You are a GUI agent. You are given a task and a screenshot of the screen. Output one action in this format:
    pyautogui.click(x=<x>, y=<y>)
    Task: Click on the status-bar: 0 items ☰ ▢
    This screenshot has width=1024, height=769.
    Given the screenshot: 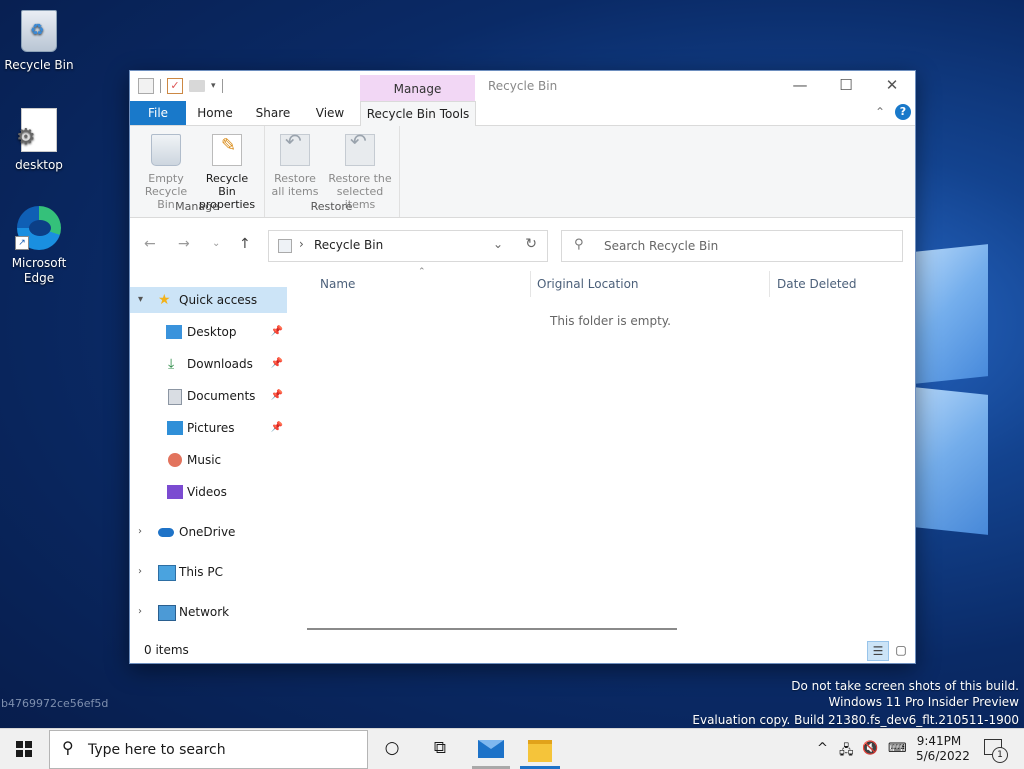 What is the action you would take?
    pyautogui.click(x=522, y=650)
    